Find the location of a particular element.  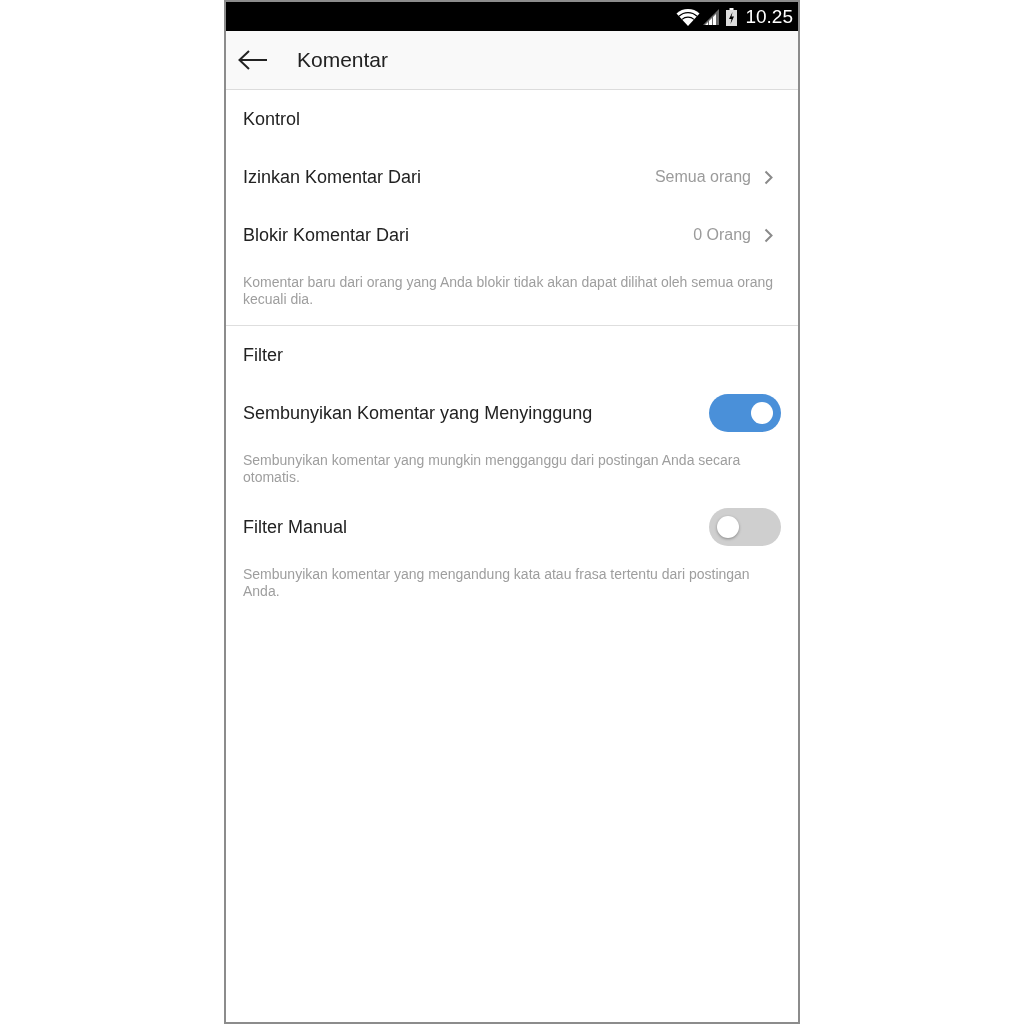

setting-value: 0 Orang is located at coordinates (722, 235).